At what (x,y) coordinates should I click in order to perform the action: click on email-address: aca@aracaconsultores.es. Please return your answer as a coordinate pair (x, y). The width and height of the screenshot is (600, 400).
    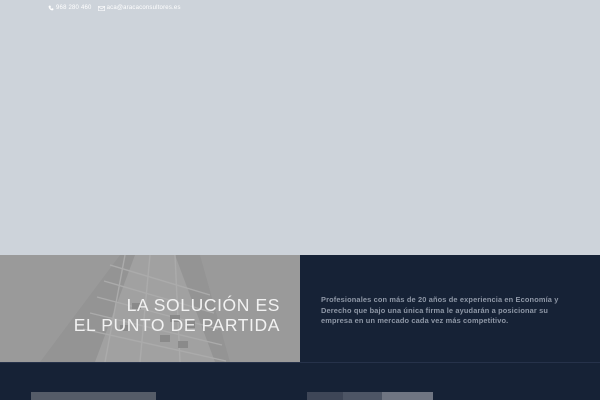
    Looking at the image, I should click on (144, 8).